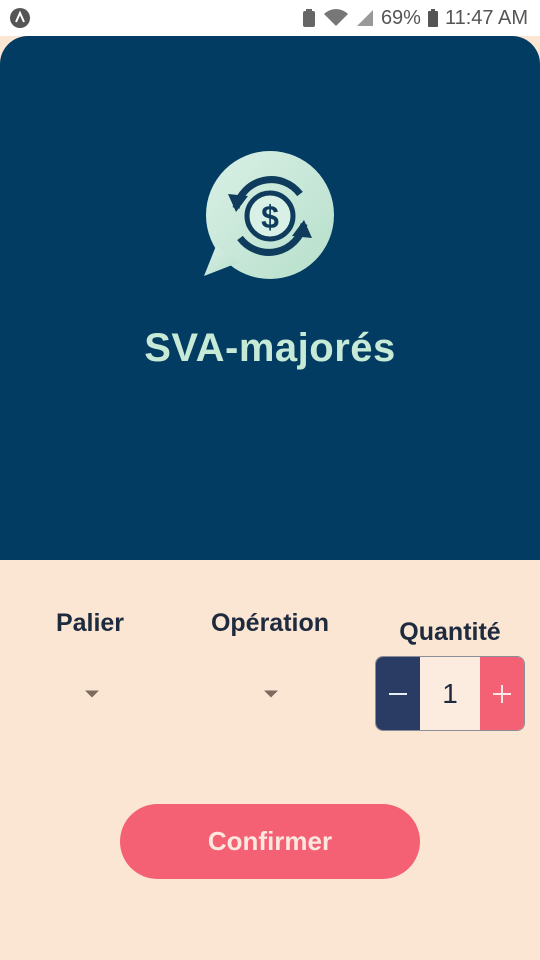 This screenshot has height=960, width=540. I want to click on plus-icon, so click(502, 693).